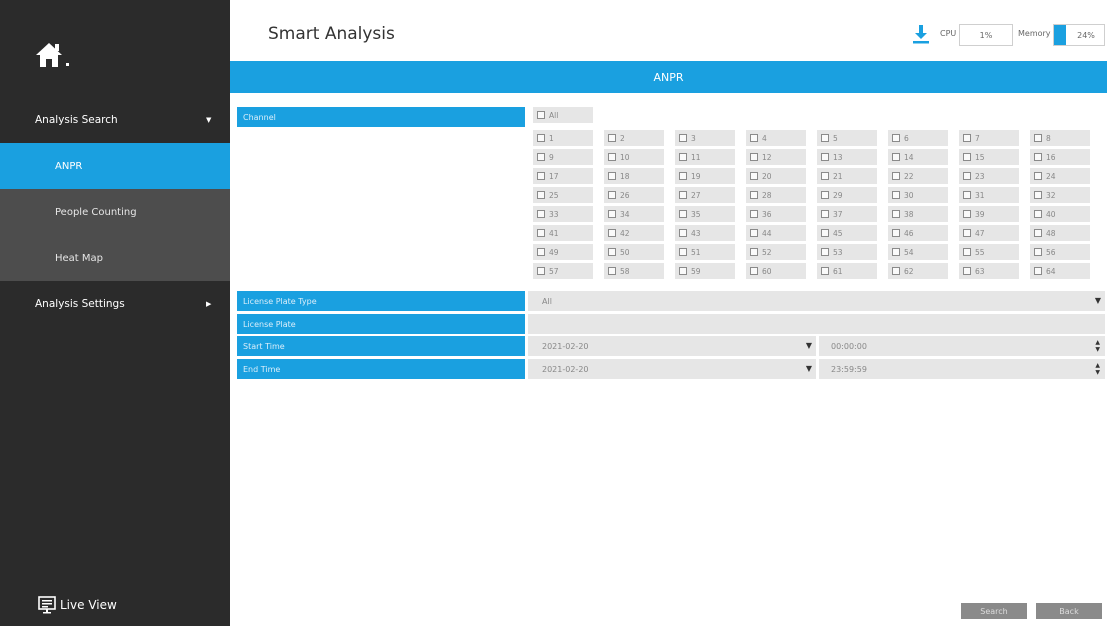 The width and height of the screenshot is (1107, 626). What do you see at coordinates (816, 324) in the screenshot?
I see `license-plate-input` at bounding box center [816, 324].